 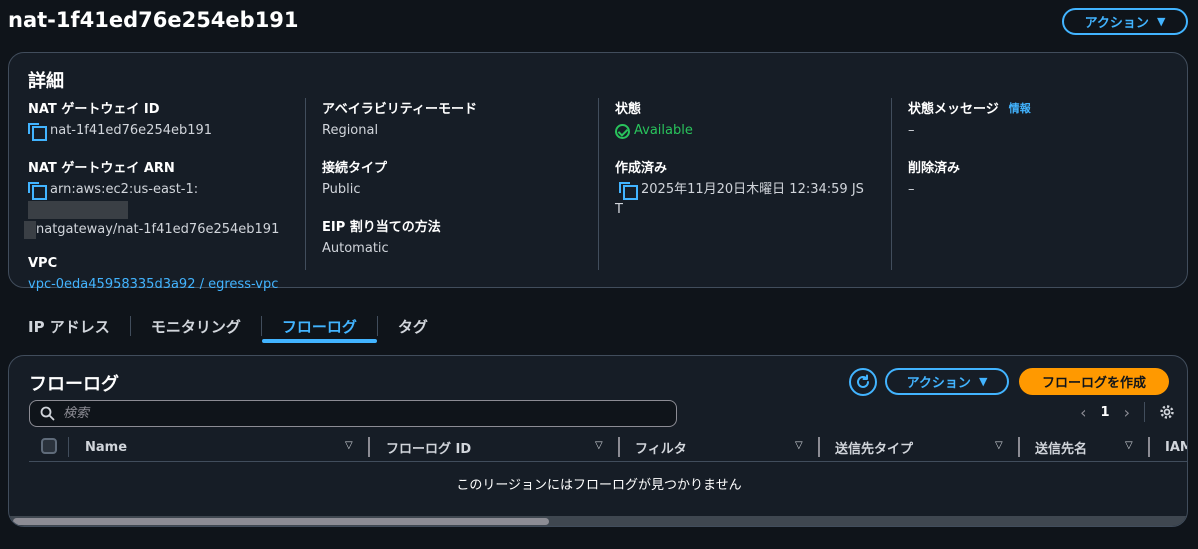 What do you see at coordinates (1094, 381) in the screenshot?
I see `create-flow-log-button: フローログを作成` at bounding box center [1094, 381].